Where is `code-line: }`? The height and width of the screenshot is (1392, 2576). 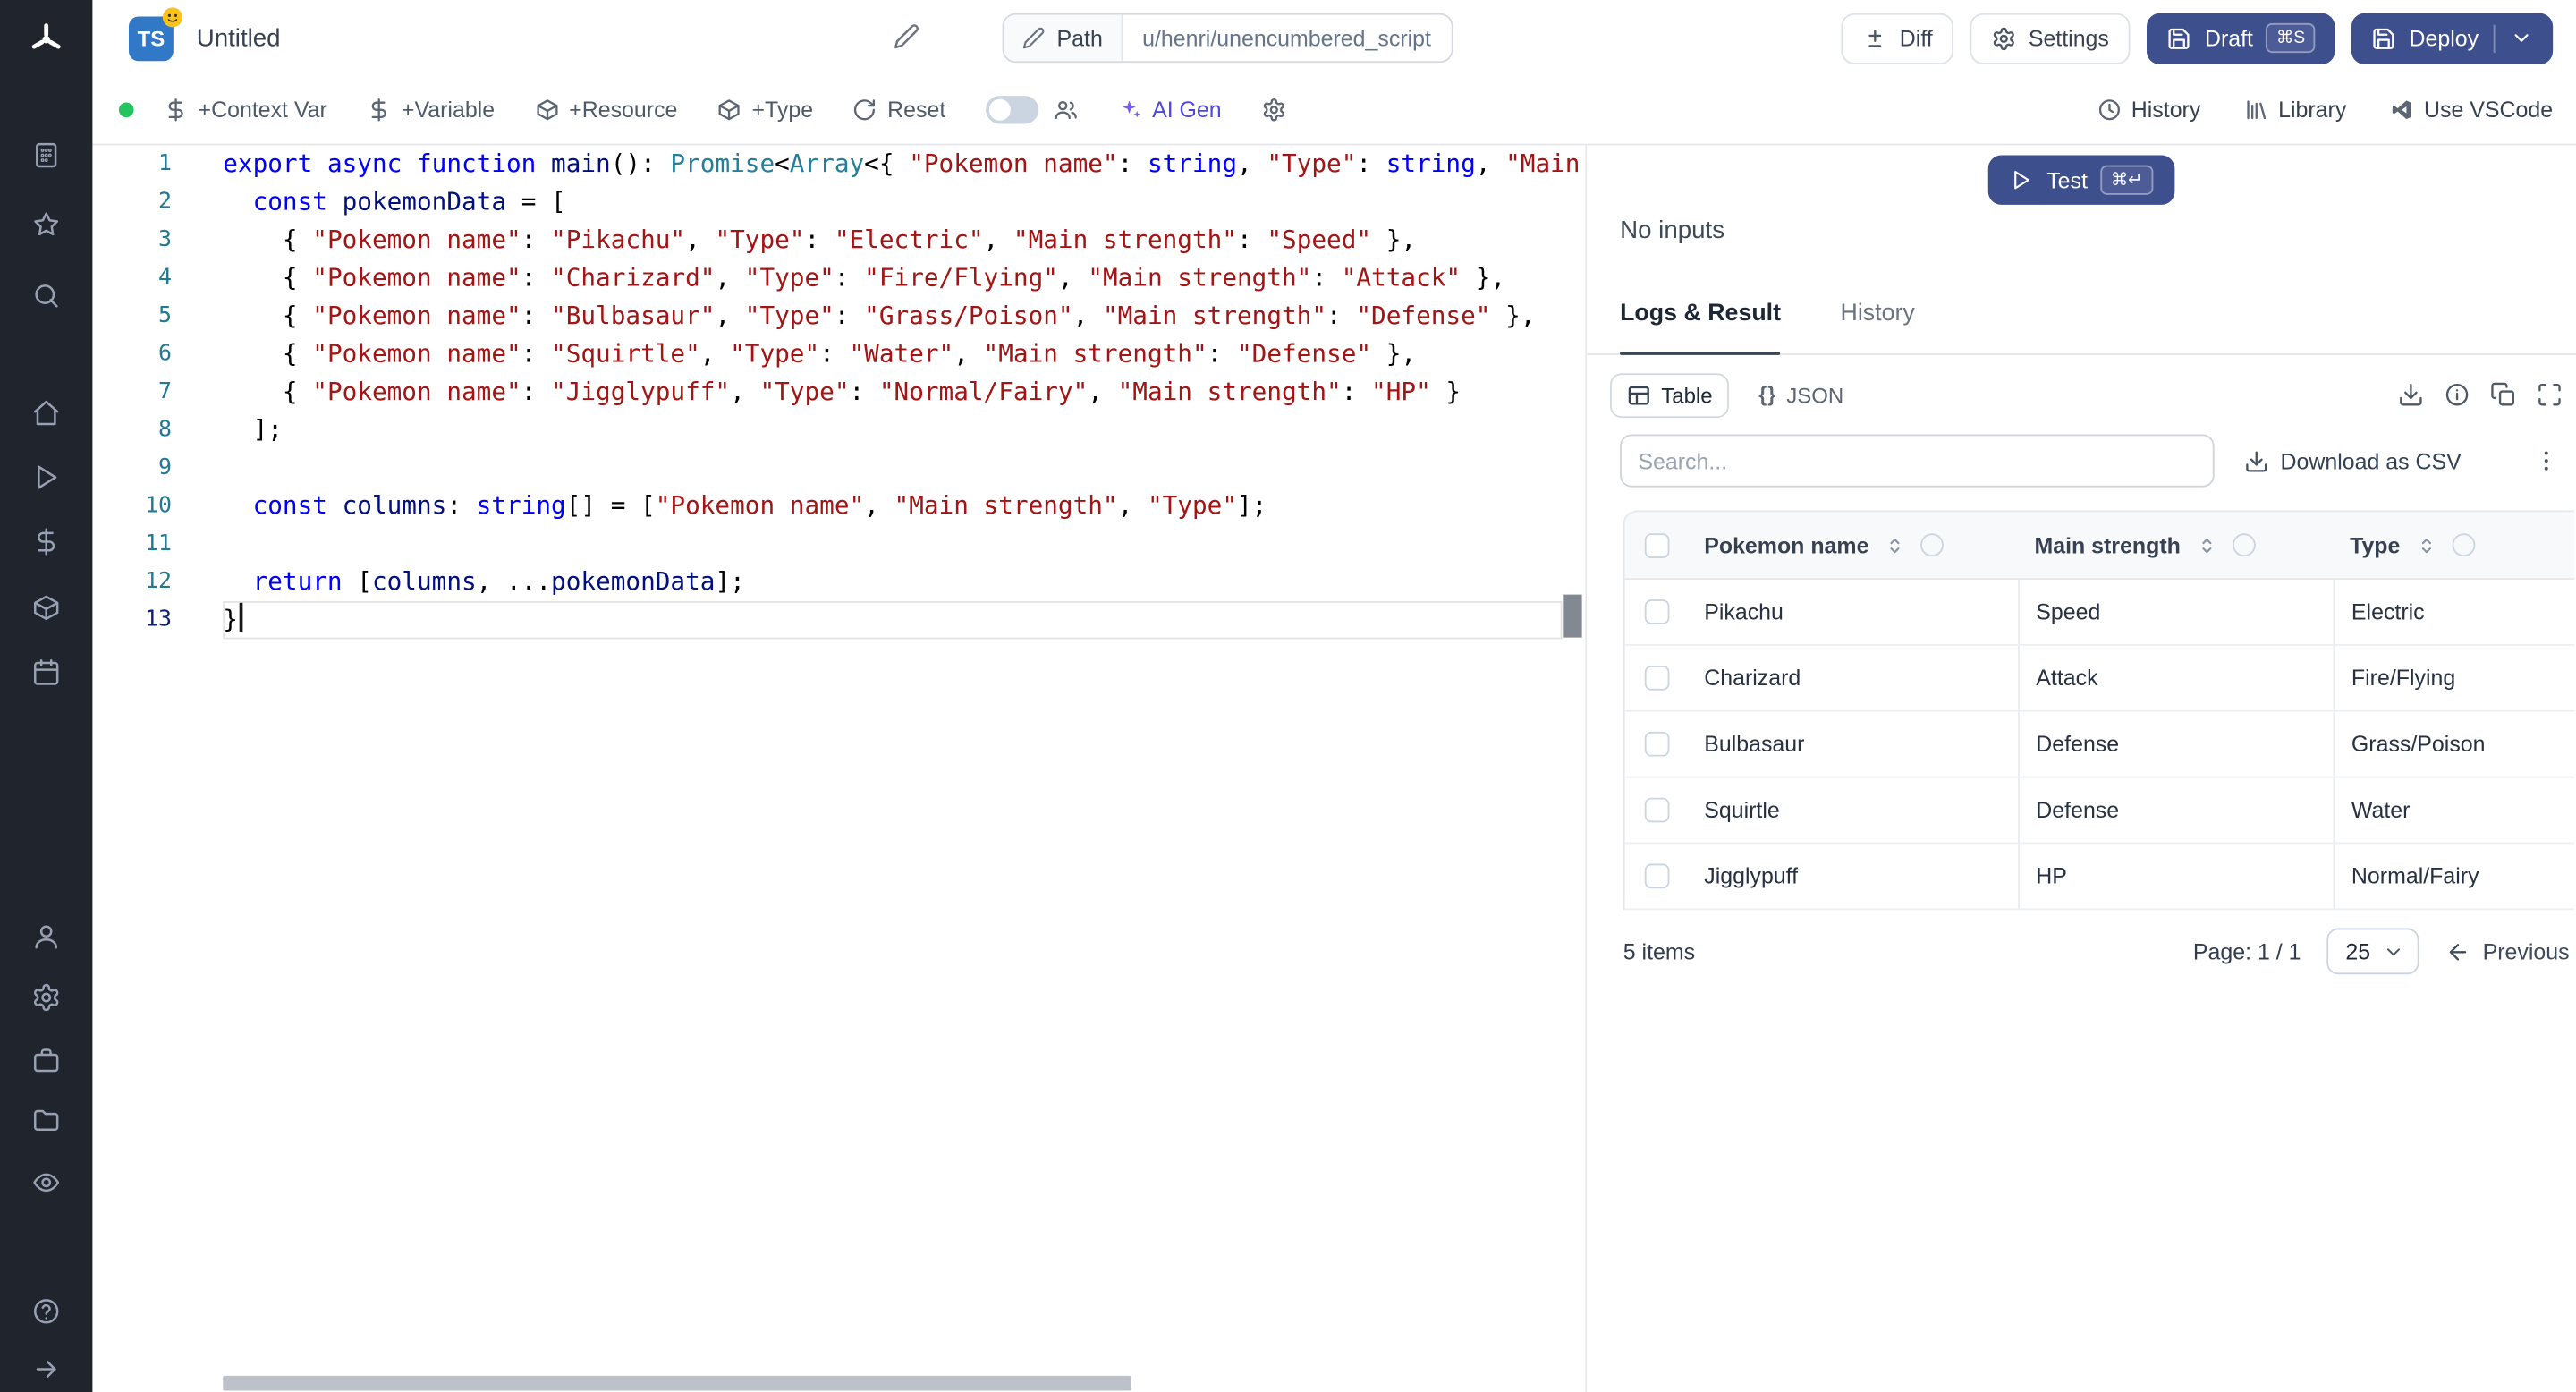 code-line: } is located at coordinates (892, 620).